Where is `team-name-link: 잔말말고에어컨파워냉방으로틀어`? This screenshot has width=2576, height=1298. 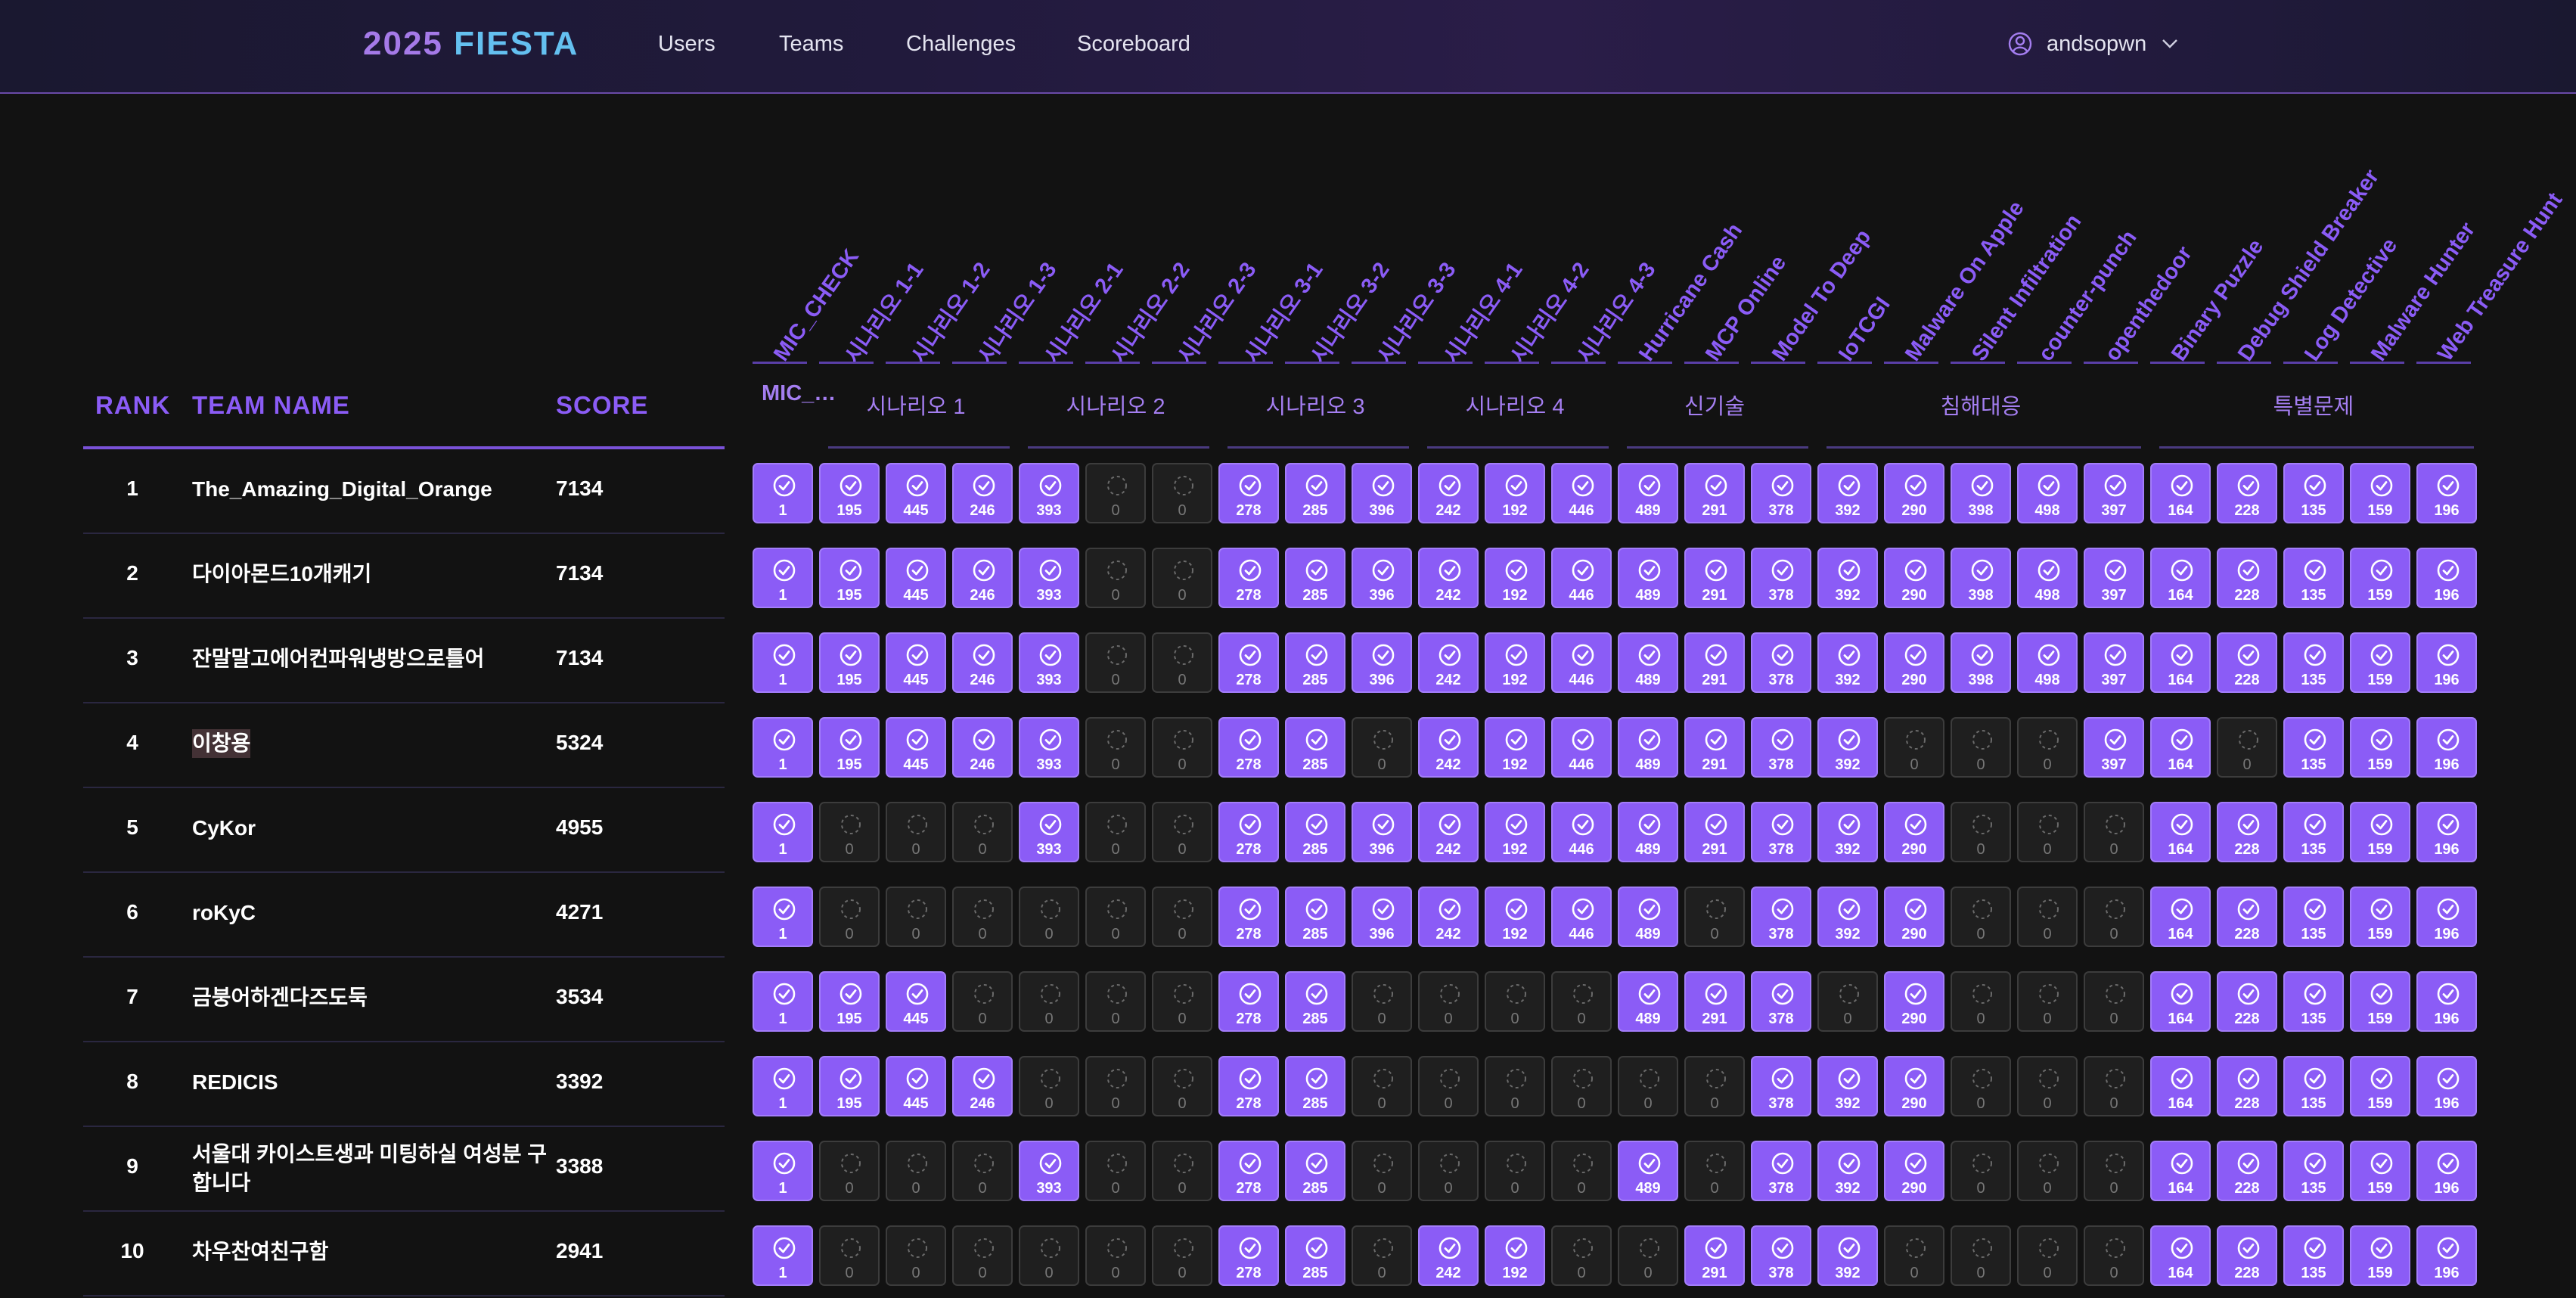 team-name-link: 잔말말고에어컨파워냉방으로틀어 is located at coordinates (370, 658).